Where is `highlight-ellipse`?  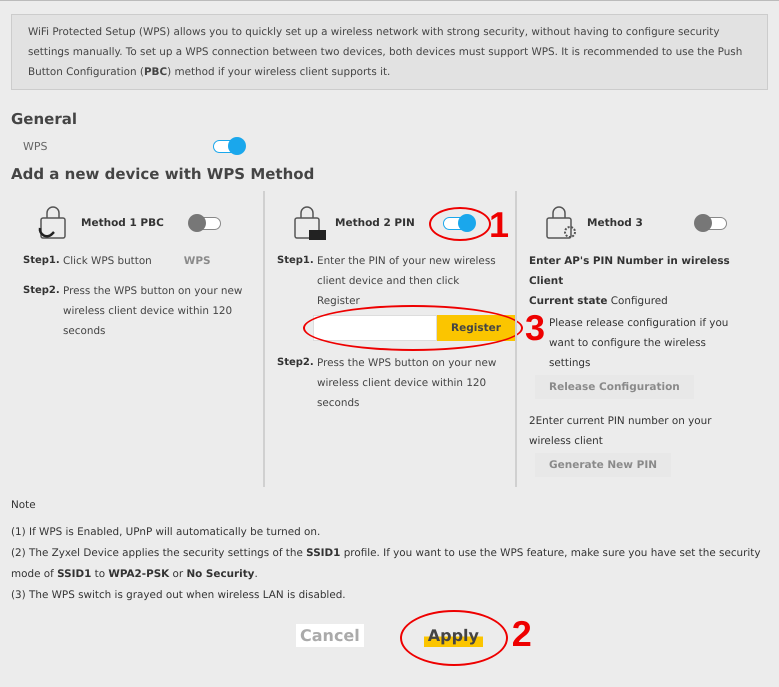
highlight-ellipse is located at coordinates (460, 223).